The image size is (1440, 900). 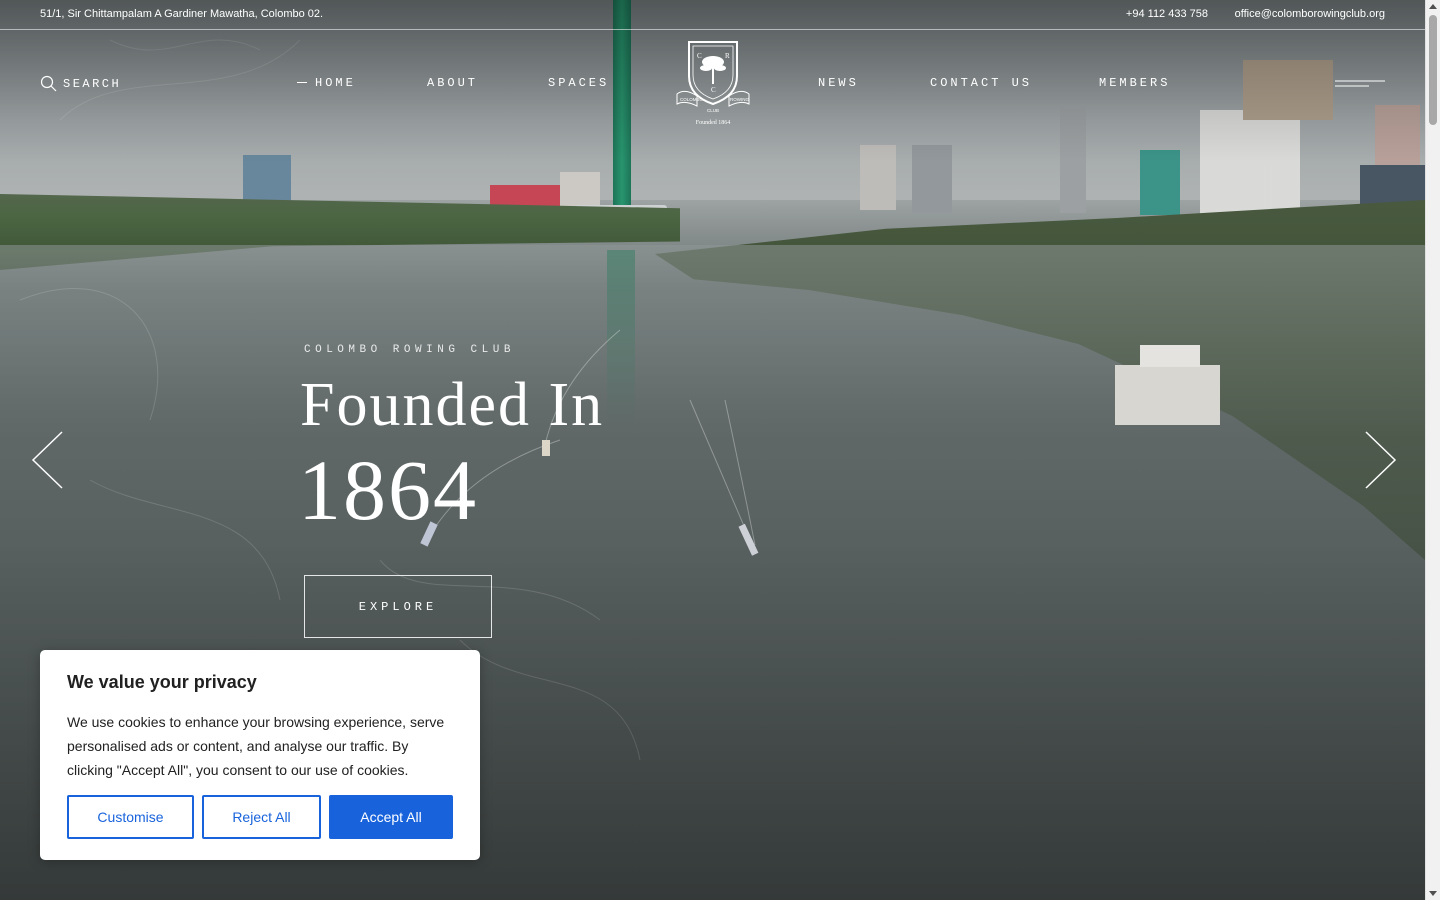 I want to click on cookie-banner-actions: Customise Reject All Accept All, so click(x=260, y=817).